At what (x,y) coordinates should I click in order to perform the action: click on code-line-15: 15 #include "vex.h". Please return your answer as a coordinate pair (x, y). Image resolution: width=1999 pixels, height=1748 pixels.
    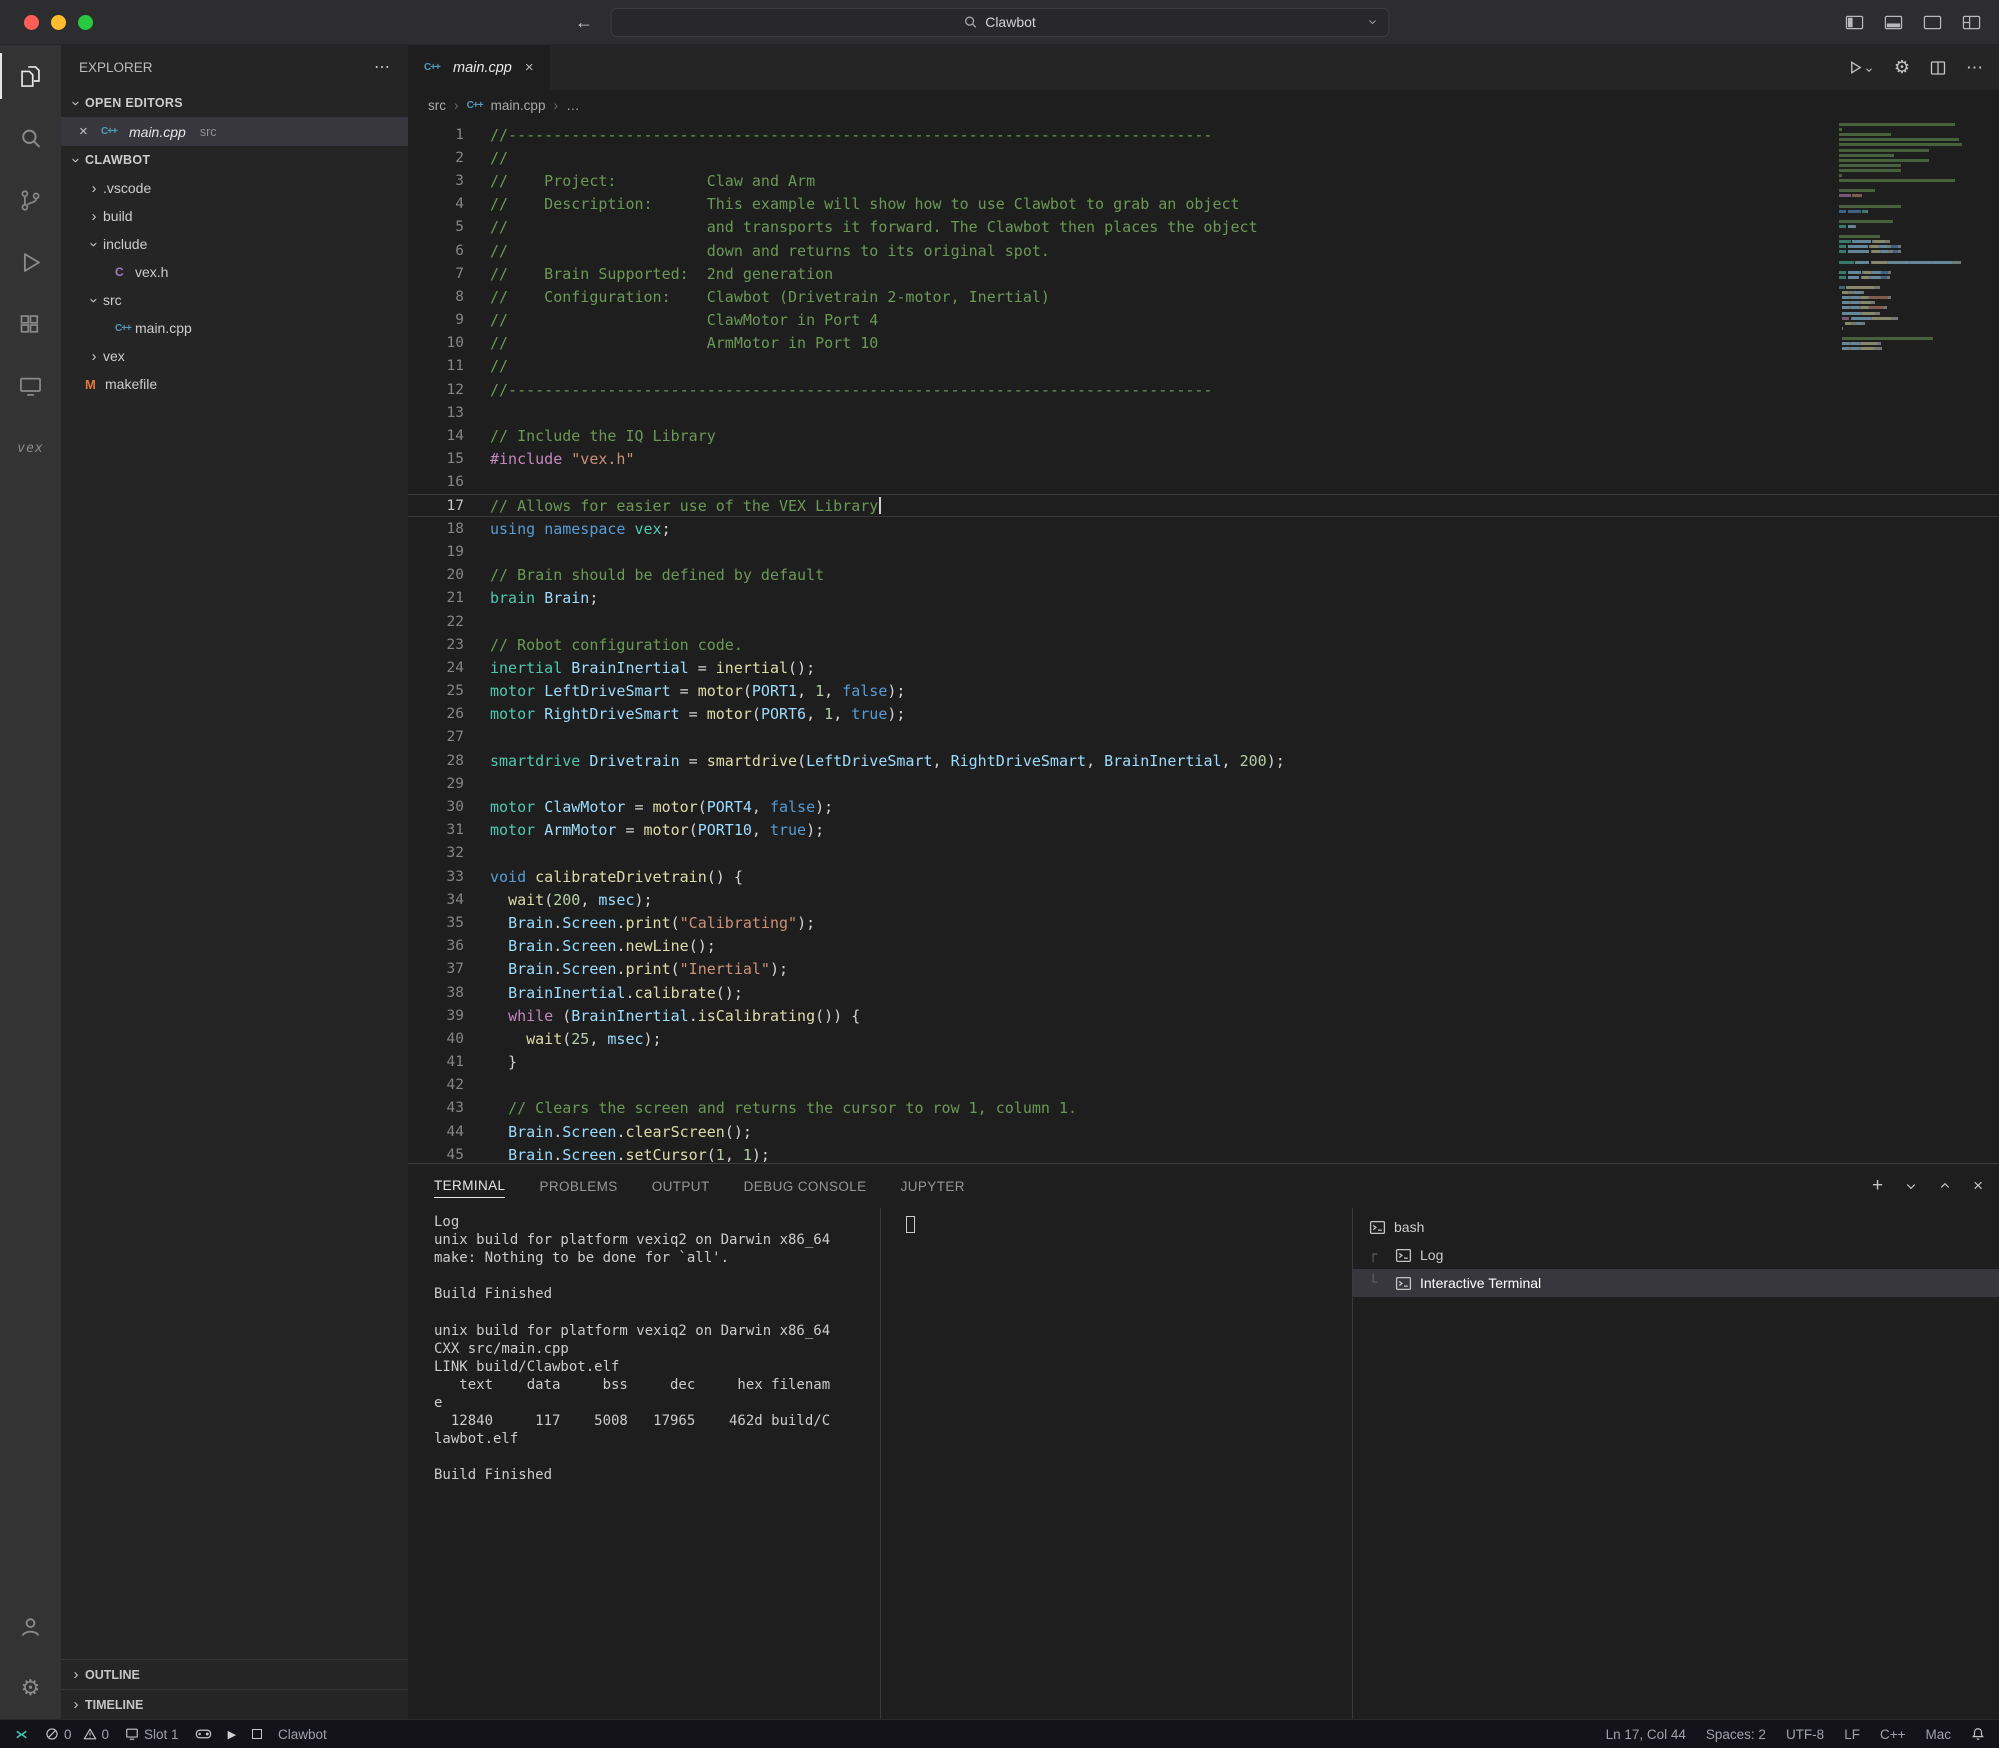
    Looking at the image, I should click on (1203, 459).